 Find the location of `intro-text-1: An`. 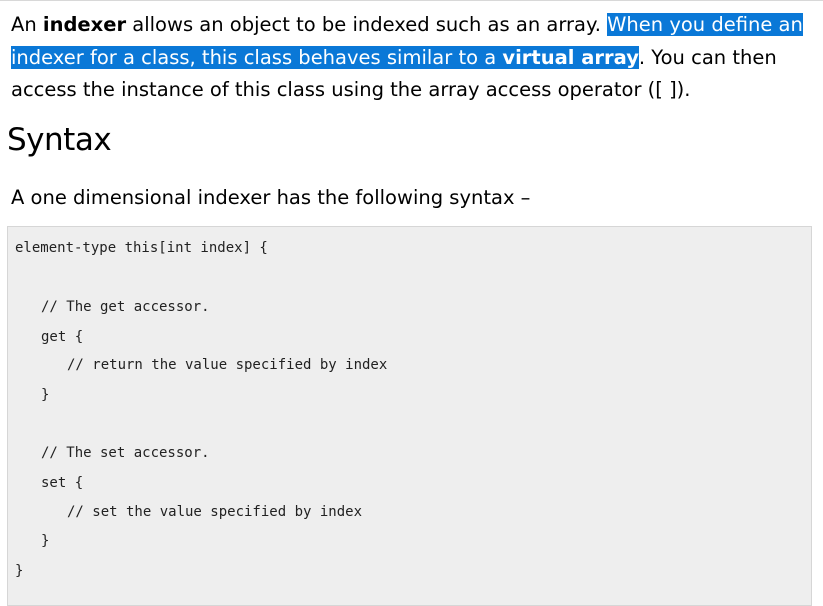

intro-text-1: An is located at coordinates (27, 24).